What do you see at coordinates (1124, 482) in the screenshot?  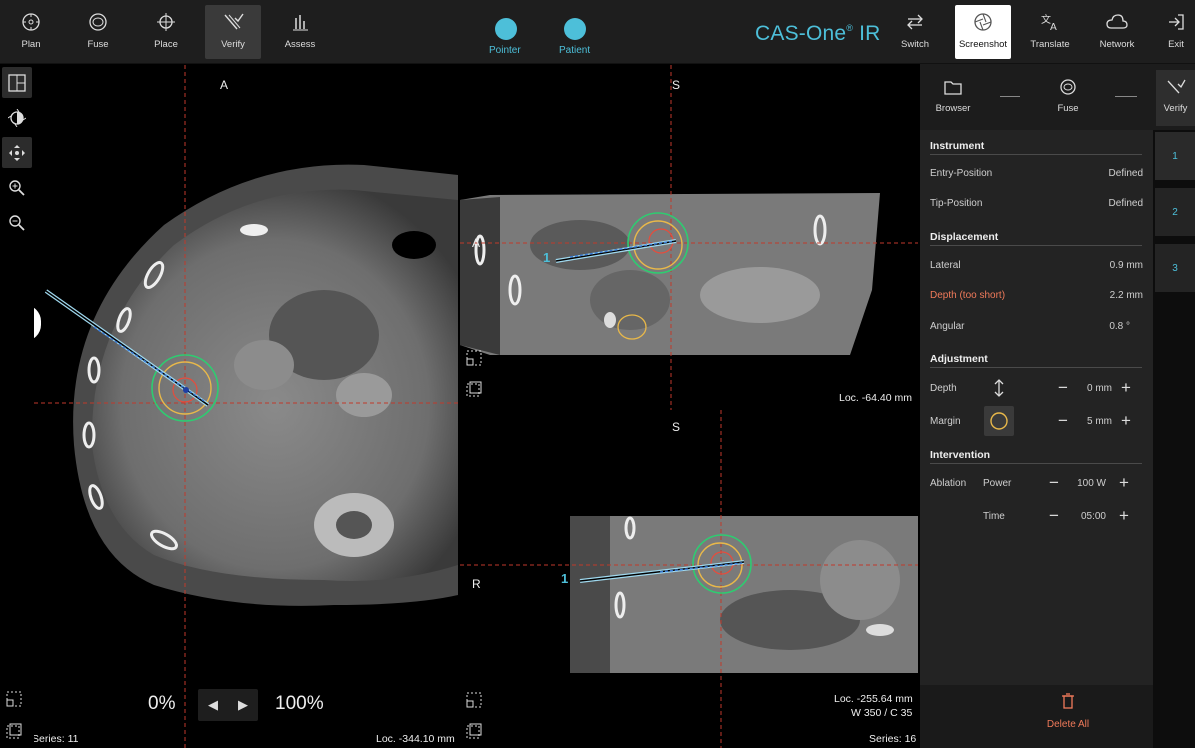 I see `power-increase-button: +` at bounding box center [1124, 482].